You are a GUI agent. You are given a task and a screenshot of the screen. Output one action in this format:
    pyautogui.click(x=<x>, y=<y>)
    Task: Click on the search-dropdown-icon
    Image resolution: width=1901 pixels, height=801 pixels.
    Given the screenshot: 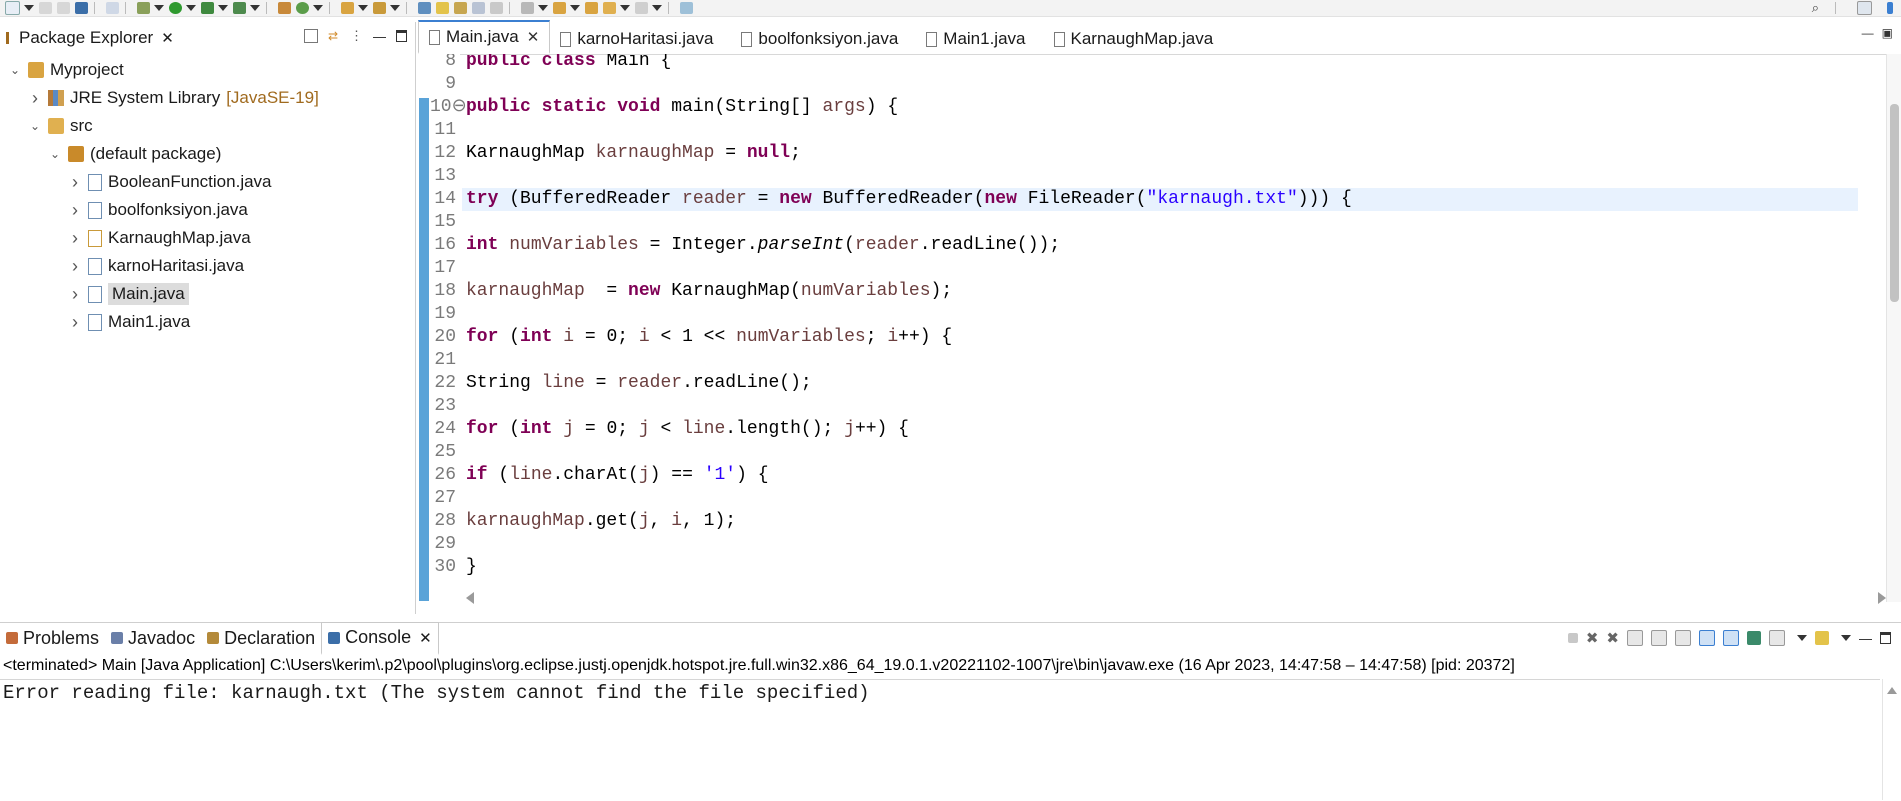 What is the action you would take?
    pyautogui.click(x=395, y=8)
    